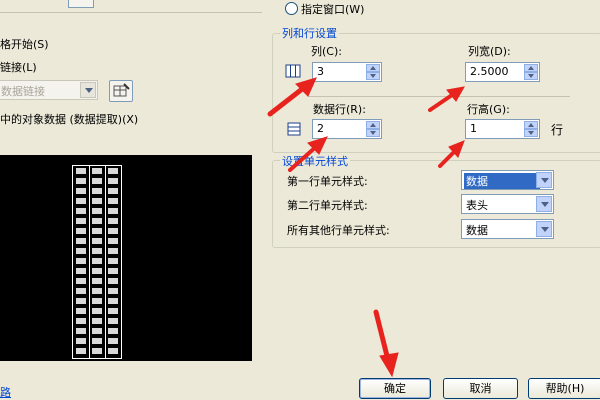  Describe the element at coordinates (473, 128) in the screenshot. I see `row-height-value: 1` at that location.